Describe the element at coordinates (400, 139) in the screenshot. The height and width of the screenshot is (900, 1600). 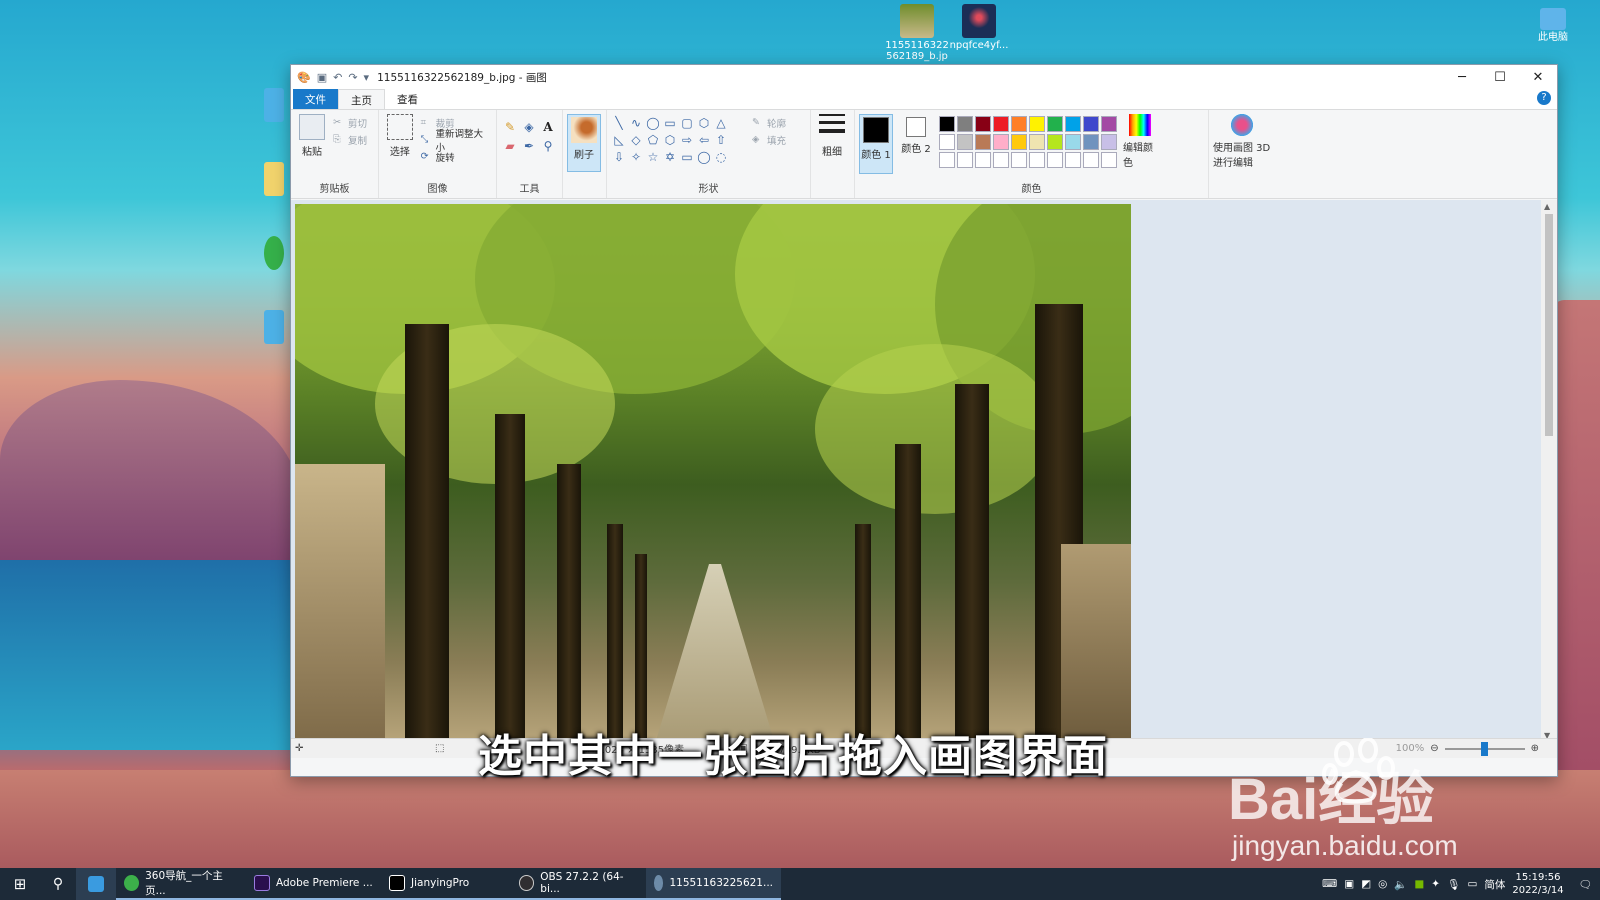
I see `select-button: 选择` at that location.